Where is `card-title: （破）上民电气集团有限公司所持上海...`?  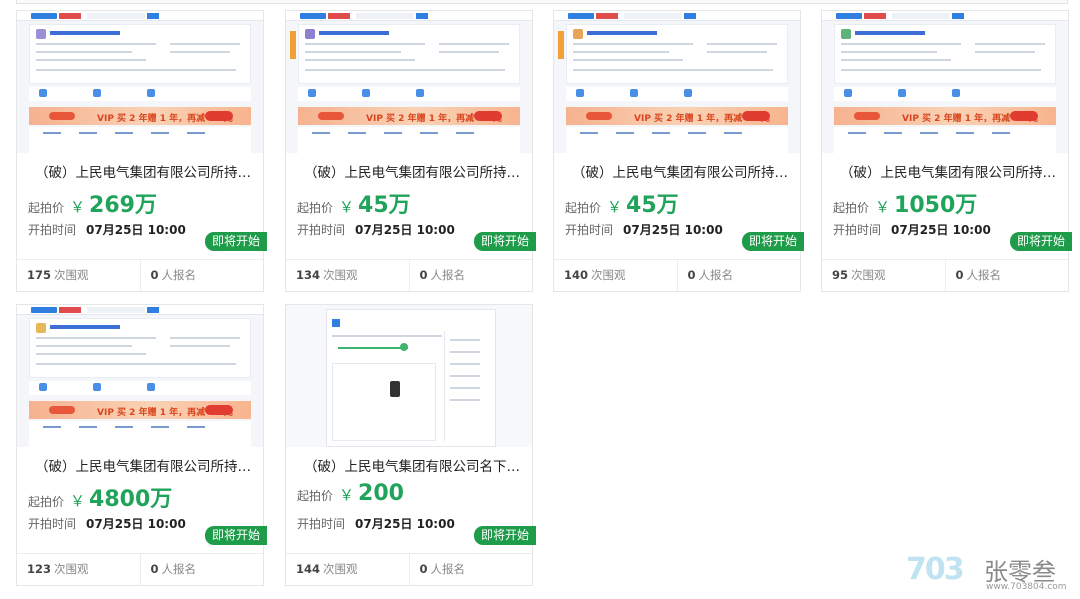 card-title: （破）上民电气集团有限公司所持上海... is located at coordinates (146, 465).